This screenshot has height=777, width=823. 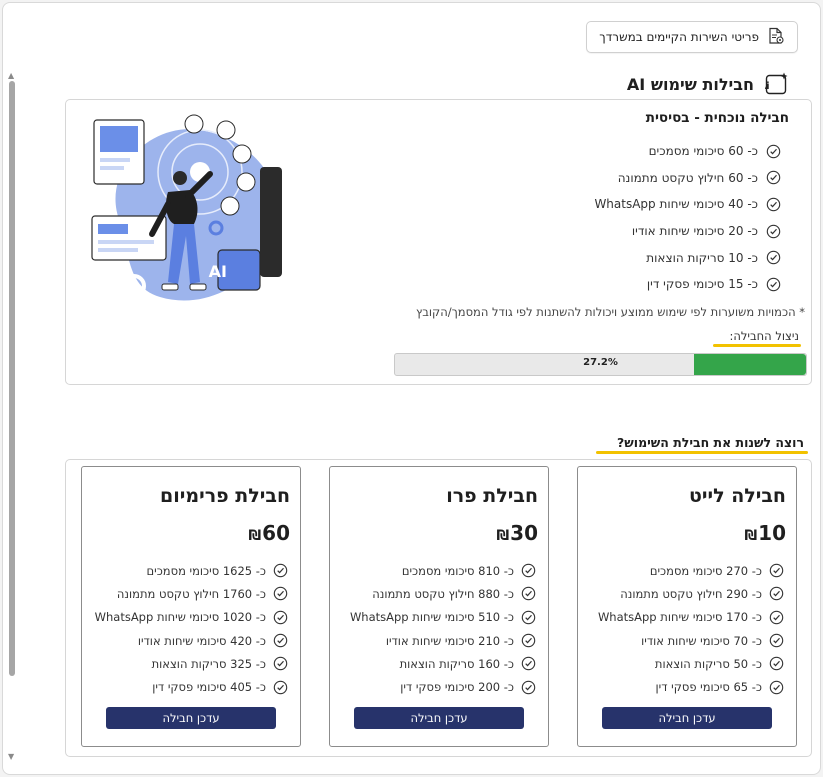 I want to click on feature-text: כ- 1760 חילוץ טקסט מתמונה, so click(x=191, y=593).